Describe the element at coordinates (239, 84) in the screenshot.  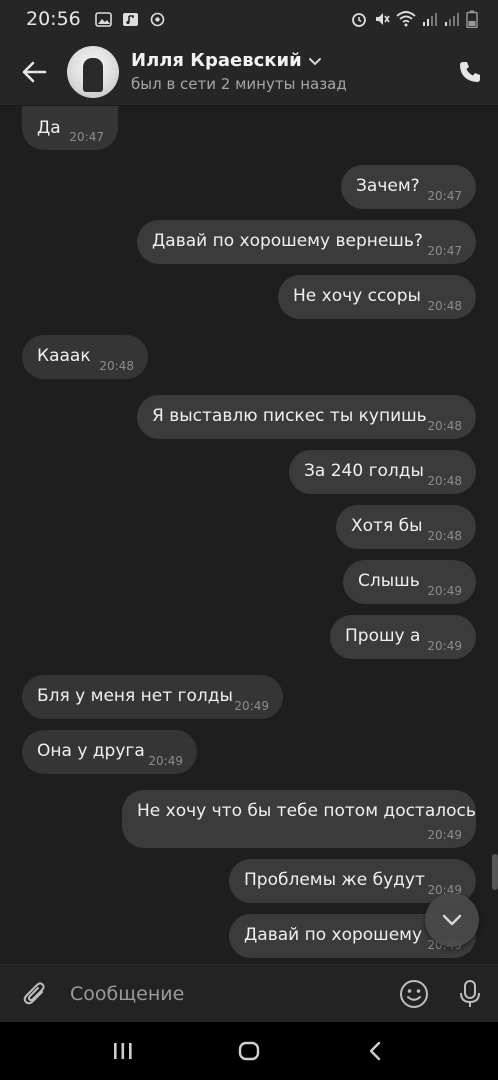
I see `contact-status: был в сети 2 минуты назад` at that location.